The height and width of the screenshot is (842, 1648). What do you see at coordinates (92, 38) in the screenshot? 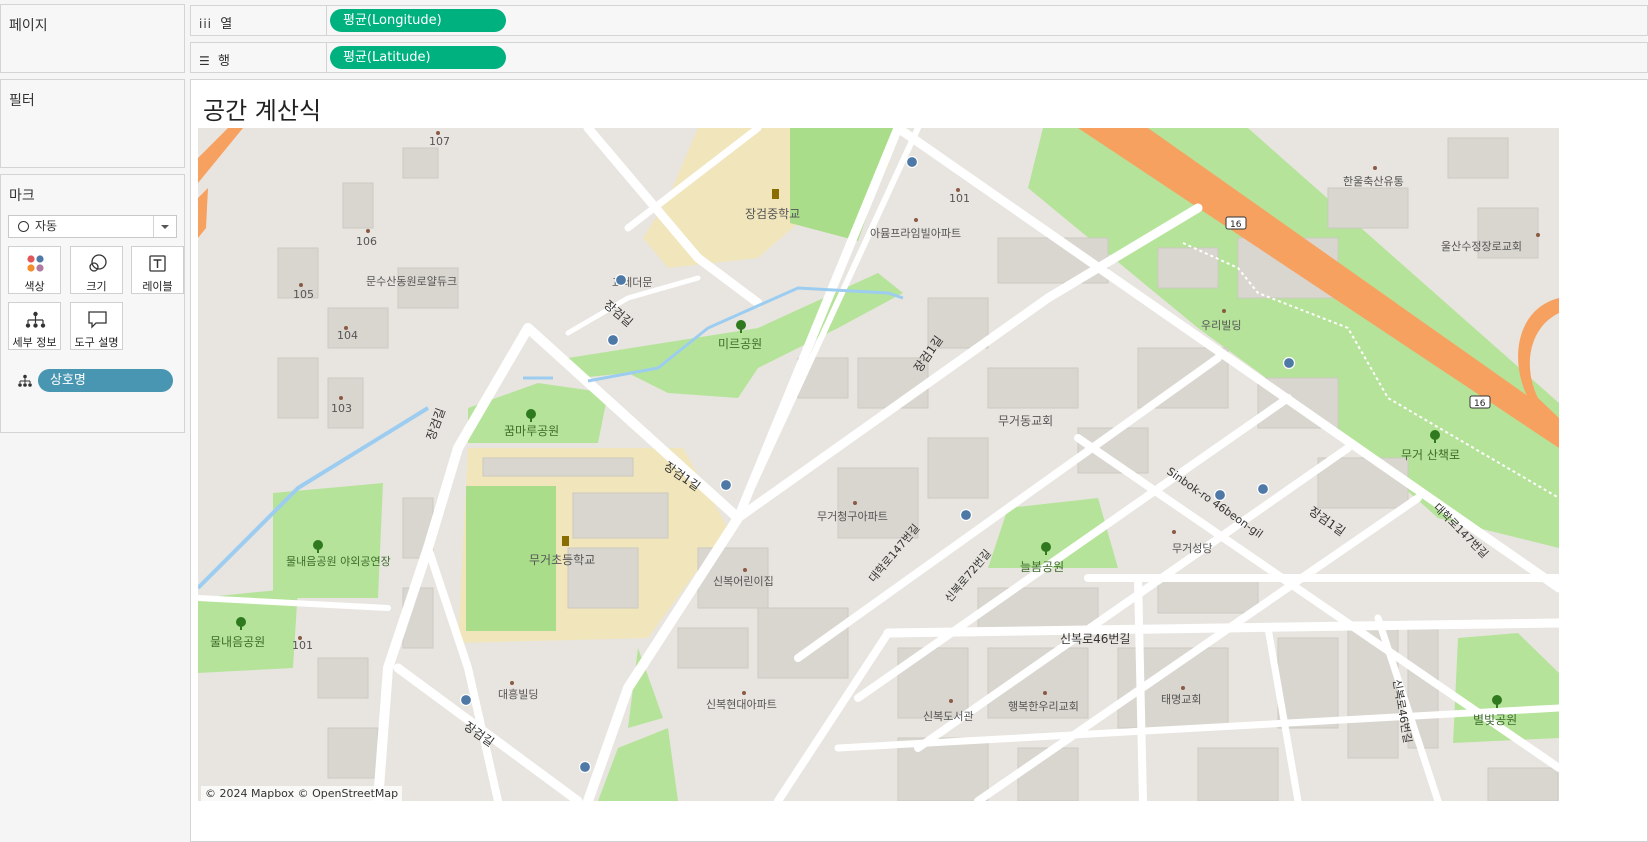
I see `pages-card: 페이지` at bounding box center [92, 38].